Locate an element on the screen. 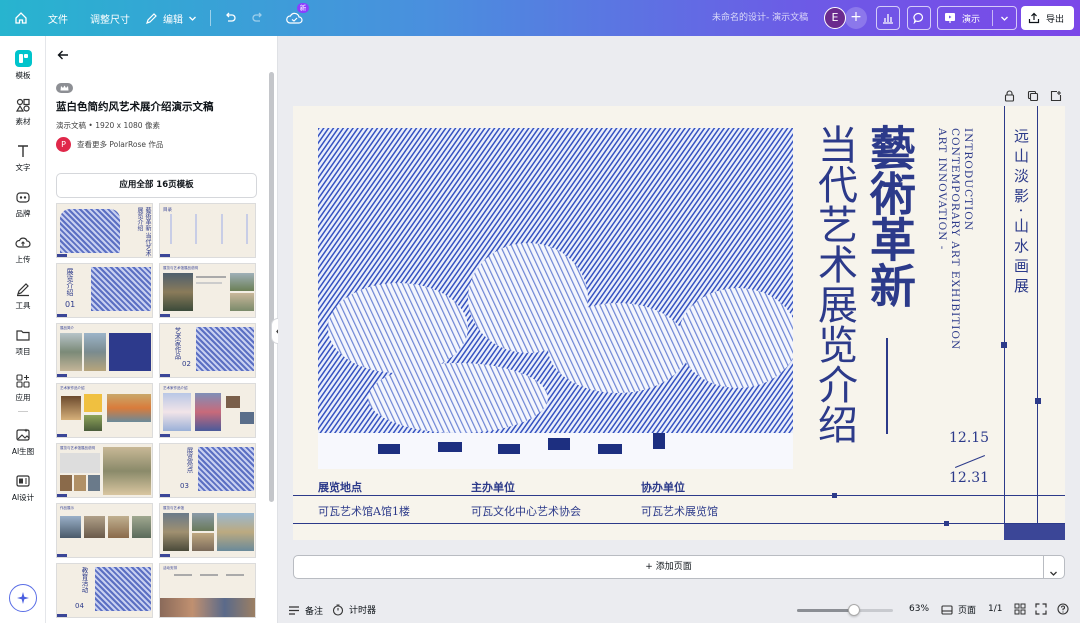 The image size is (1080, 623). grid-view-button is located at coordinates (1020, 610).